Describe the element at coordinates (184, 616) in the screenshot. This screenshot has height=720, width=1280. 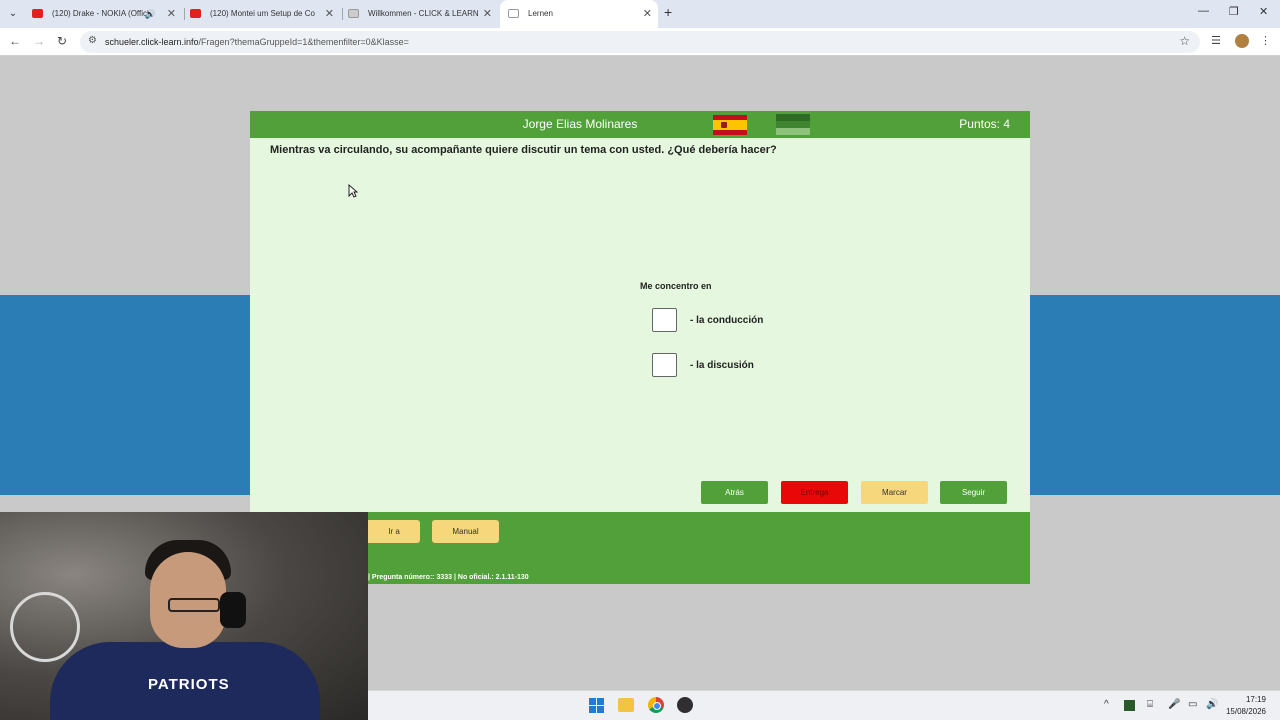
I see `webcam-overlay: PATRIOTS` at that location.